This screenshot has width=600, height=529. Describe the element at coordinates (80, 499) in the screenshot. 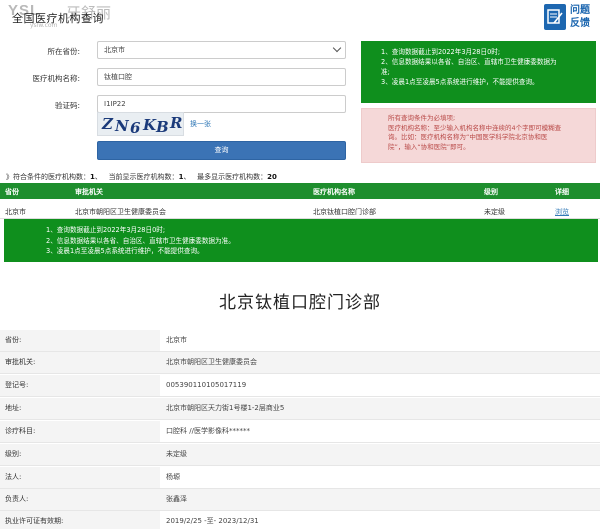

I see `detail-key: 负责人:` at that location.